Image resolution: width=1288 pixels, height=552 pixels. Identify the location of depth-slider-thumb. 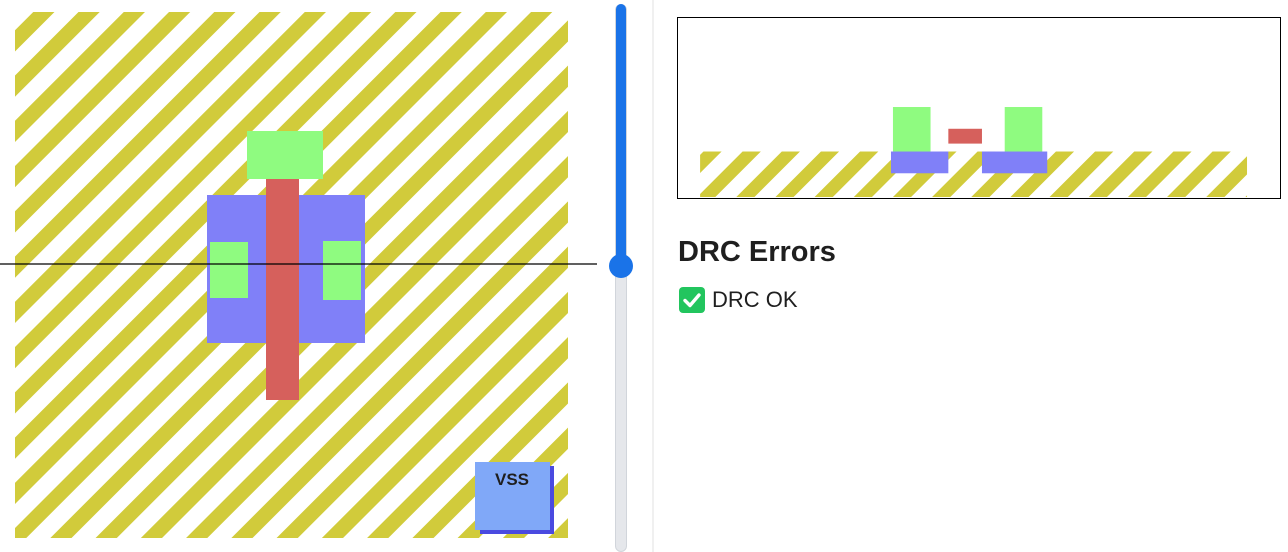
(621, 266).